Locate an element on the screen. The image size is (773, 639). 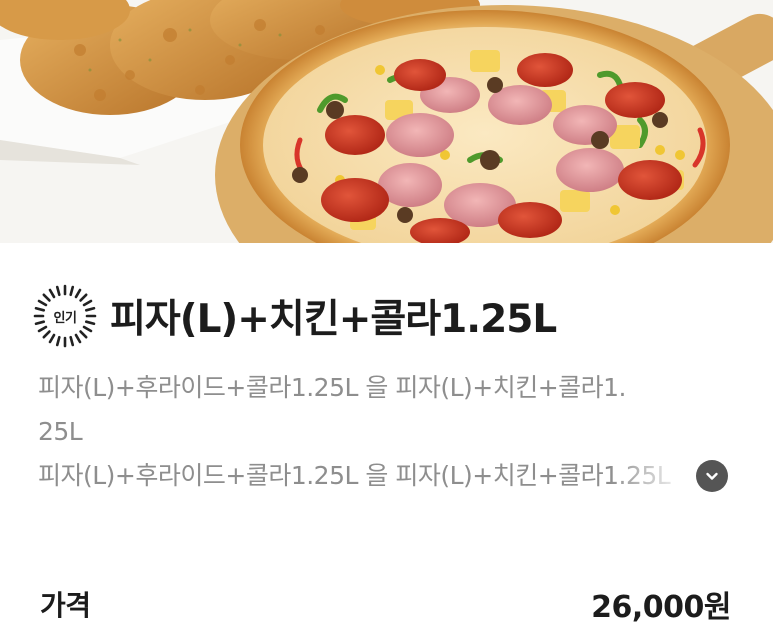
description-line: 25L is located at coordinates (60, 431).